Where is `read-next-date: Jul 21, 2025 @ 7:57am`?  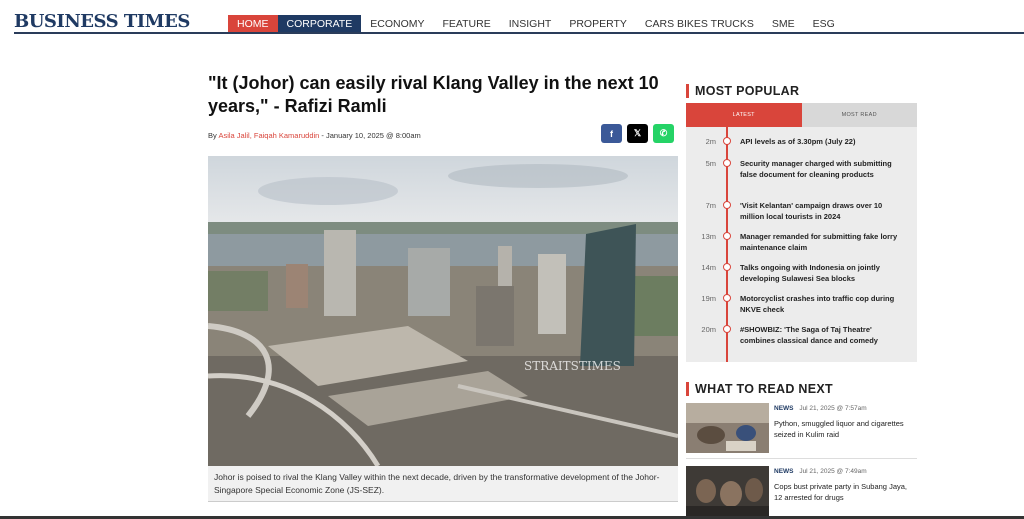 read-next-date: Jul 21, 2025 @ 7:57am is located at coordinates (833, 408).